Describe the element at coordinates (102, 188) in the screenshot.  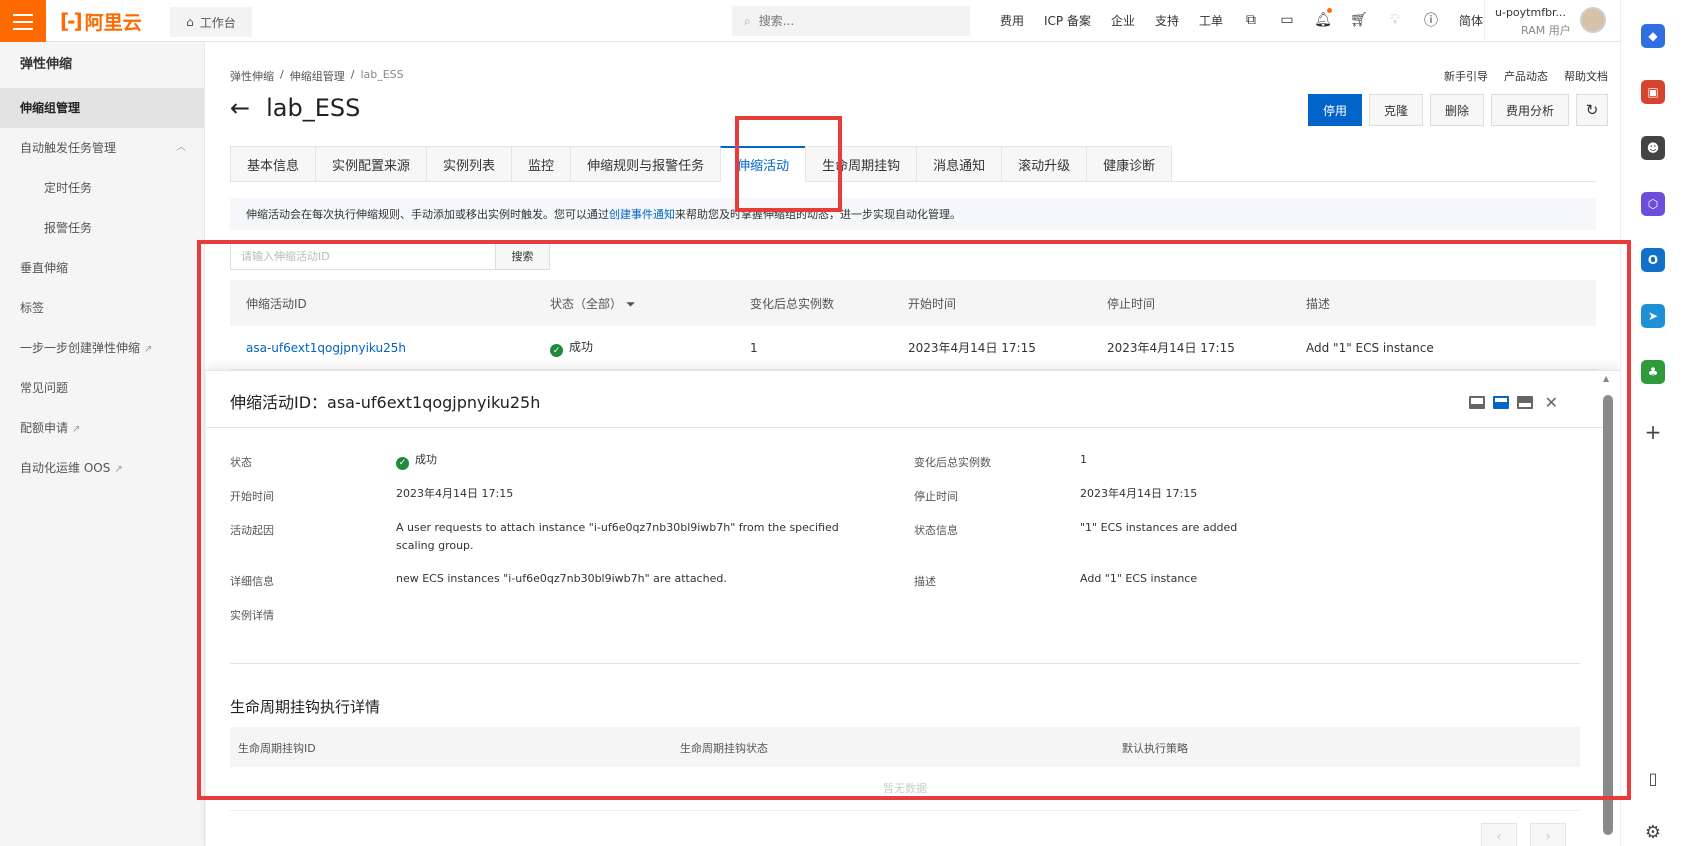
I see `sidebar-item-scheduled-tasks: 定时任务` at that location.